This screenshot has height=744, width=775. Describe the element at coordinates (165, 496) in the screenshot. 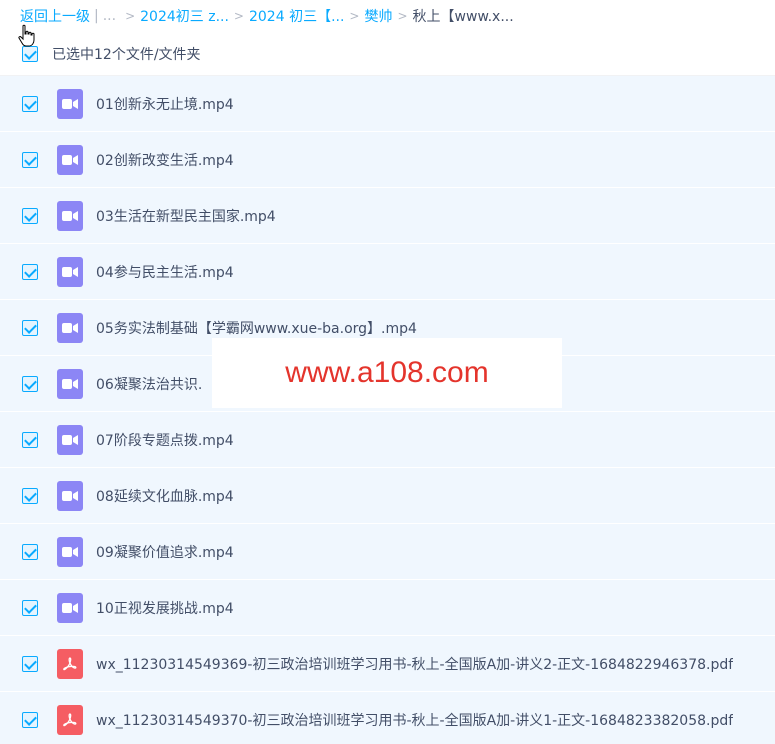

I see `file-name: 08延续文化血脉.mp4` at that location.